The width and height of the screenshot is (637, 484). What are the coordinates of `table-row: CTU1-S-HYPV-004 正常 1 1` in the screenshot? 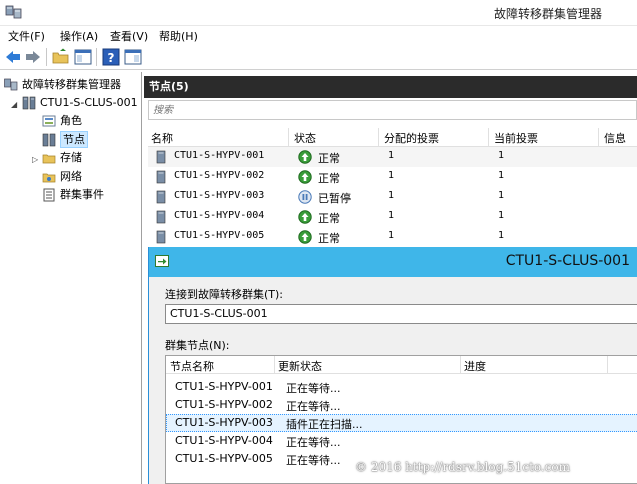 It's located at (392, 217).